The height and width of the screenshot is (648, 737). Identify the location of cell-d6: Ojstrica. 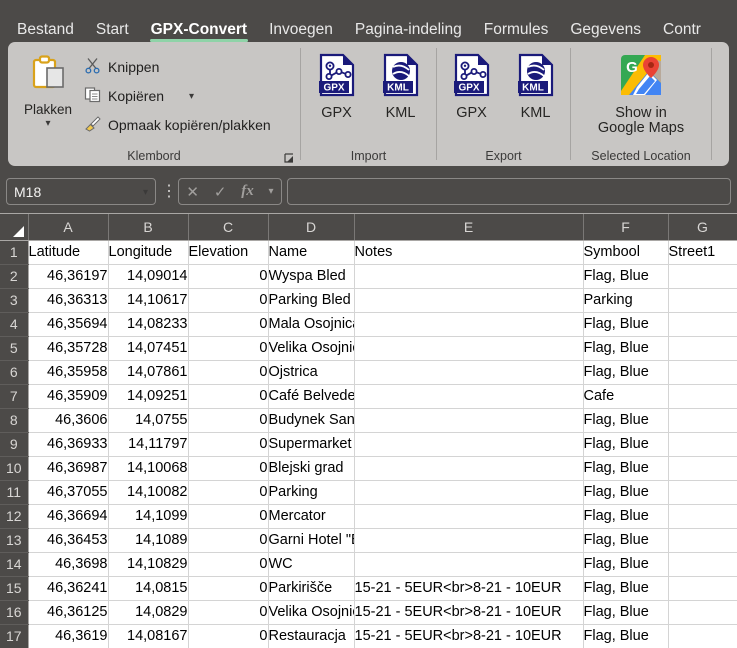
(311, 372).